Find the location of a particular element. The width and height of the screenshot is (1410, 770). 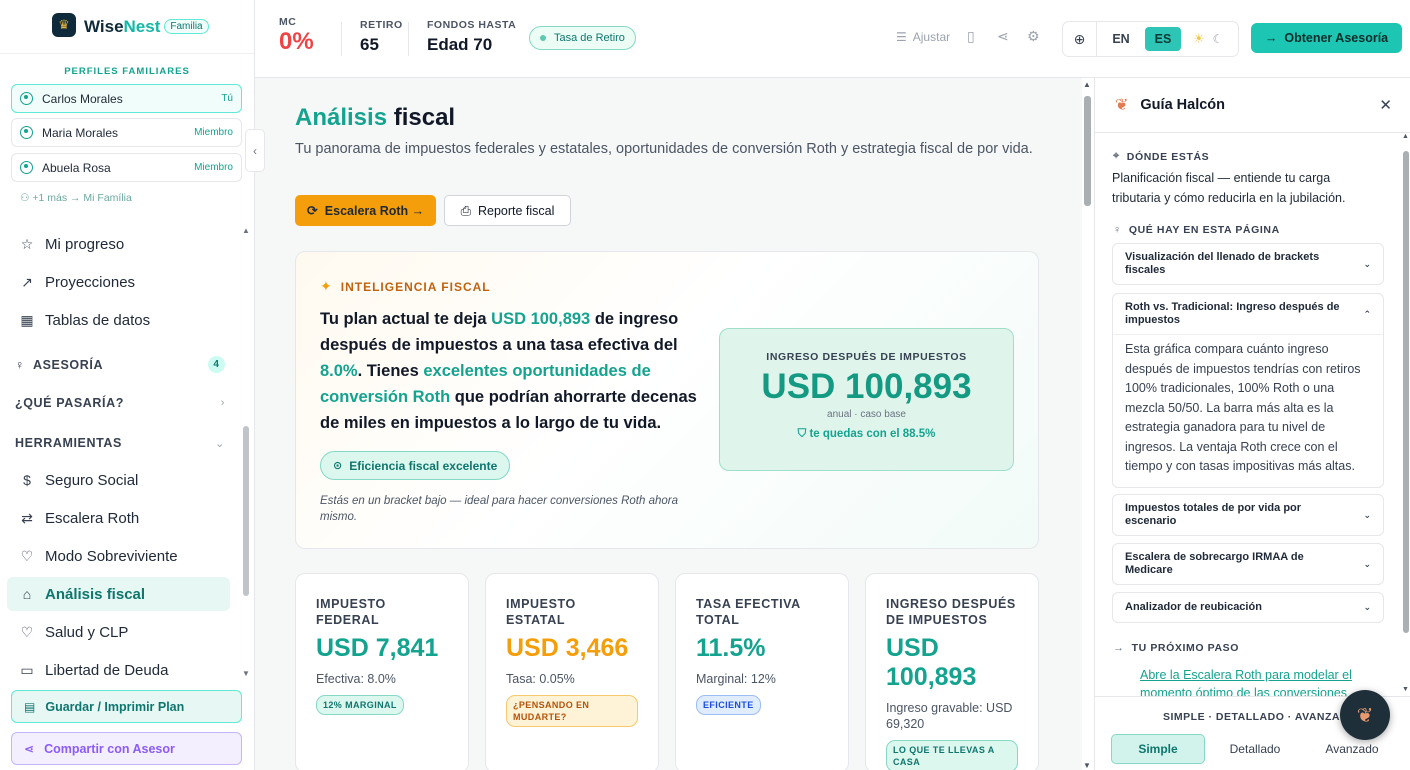

page-title: Análisis fiscal is located at coordinates (375, 117).